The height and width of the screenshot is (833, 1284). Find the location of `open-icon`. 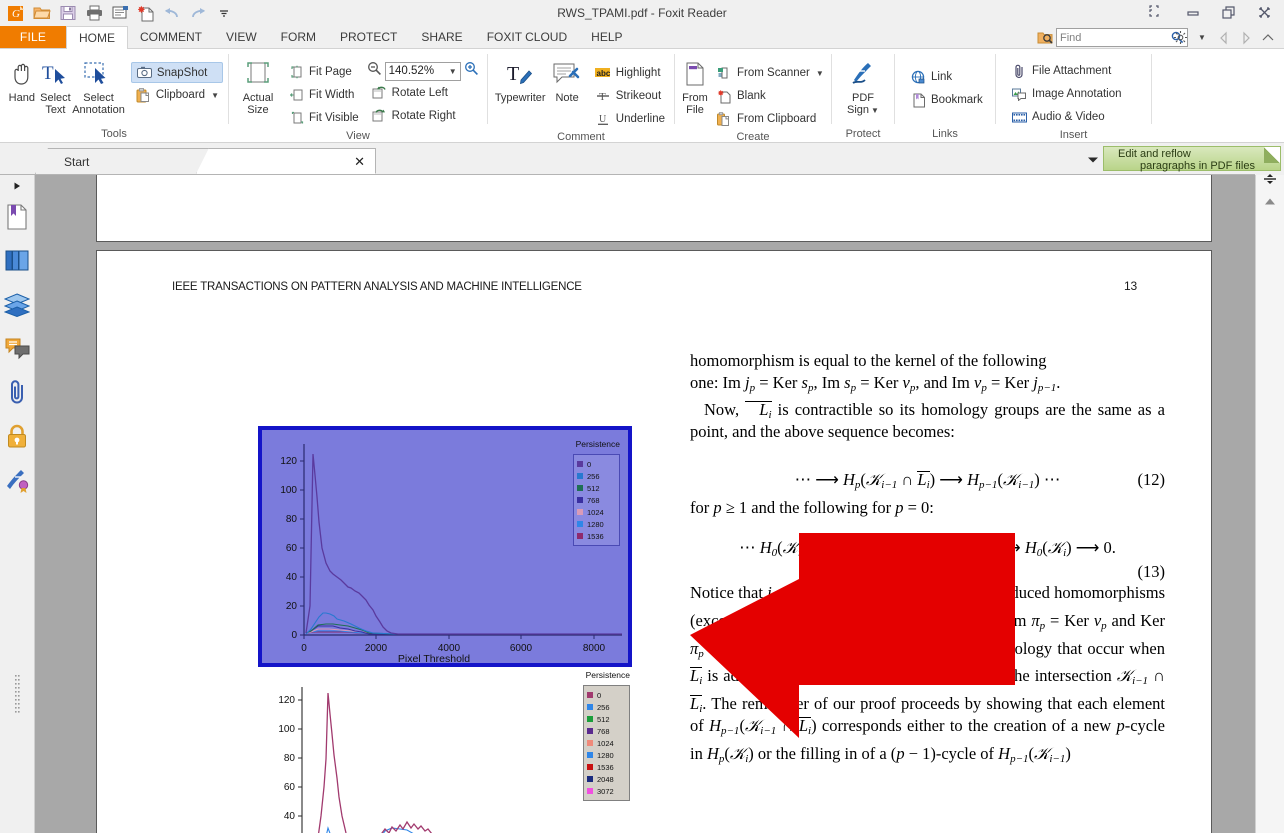

open-icon is located at coordinates (42, 13).